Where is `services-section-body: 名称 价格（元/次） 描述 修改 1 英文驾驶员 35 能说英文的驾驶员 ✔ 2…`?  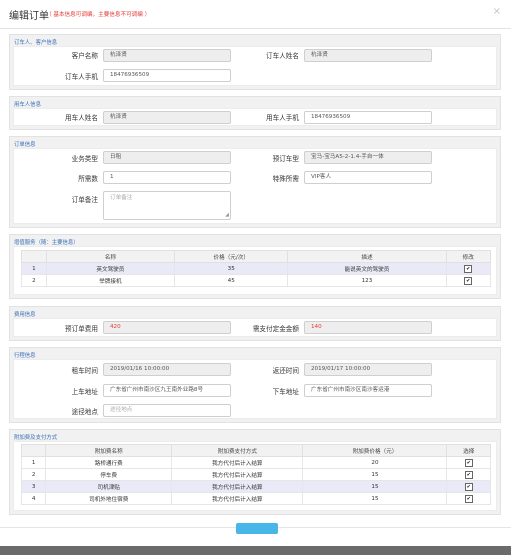
services-section-body: 名称 价格（元/次） 描述 修改 1 英文驾驶员 35 能说英文的驾驶员 ✔ 2… is located at coordinates (255, 270).